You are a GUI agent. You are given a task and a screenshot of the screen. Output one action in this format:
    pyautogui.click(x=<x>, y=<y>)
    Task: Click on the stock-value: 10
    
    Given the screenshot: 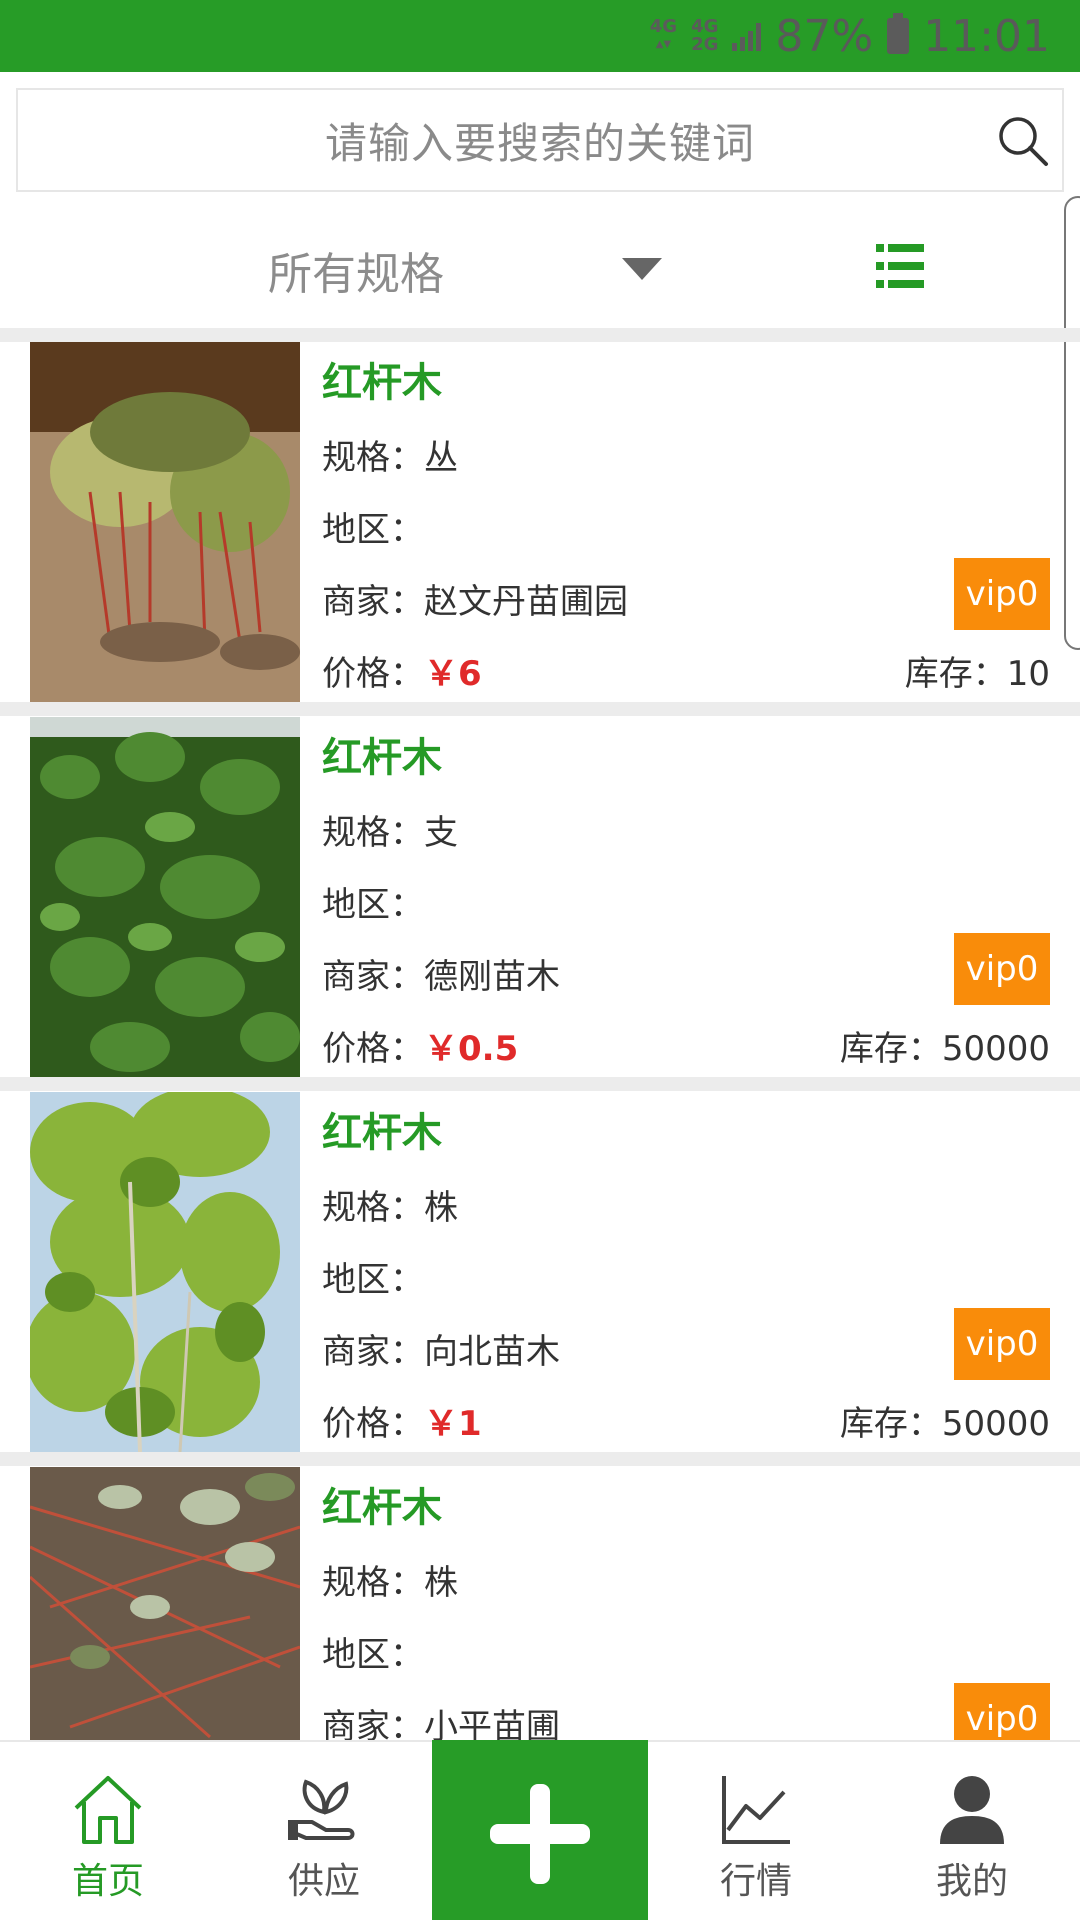 What is the action you would take?
    pyautogui.click(x=1028, y=674)
    